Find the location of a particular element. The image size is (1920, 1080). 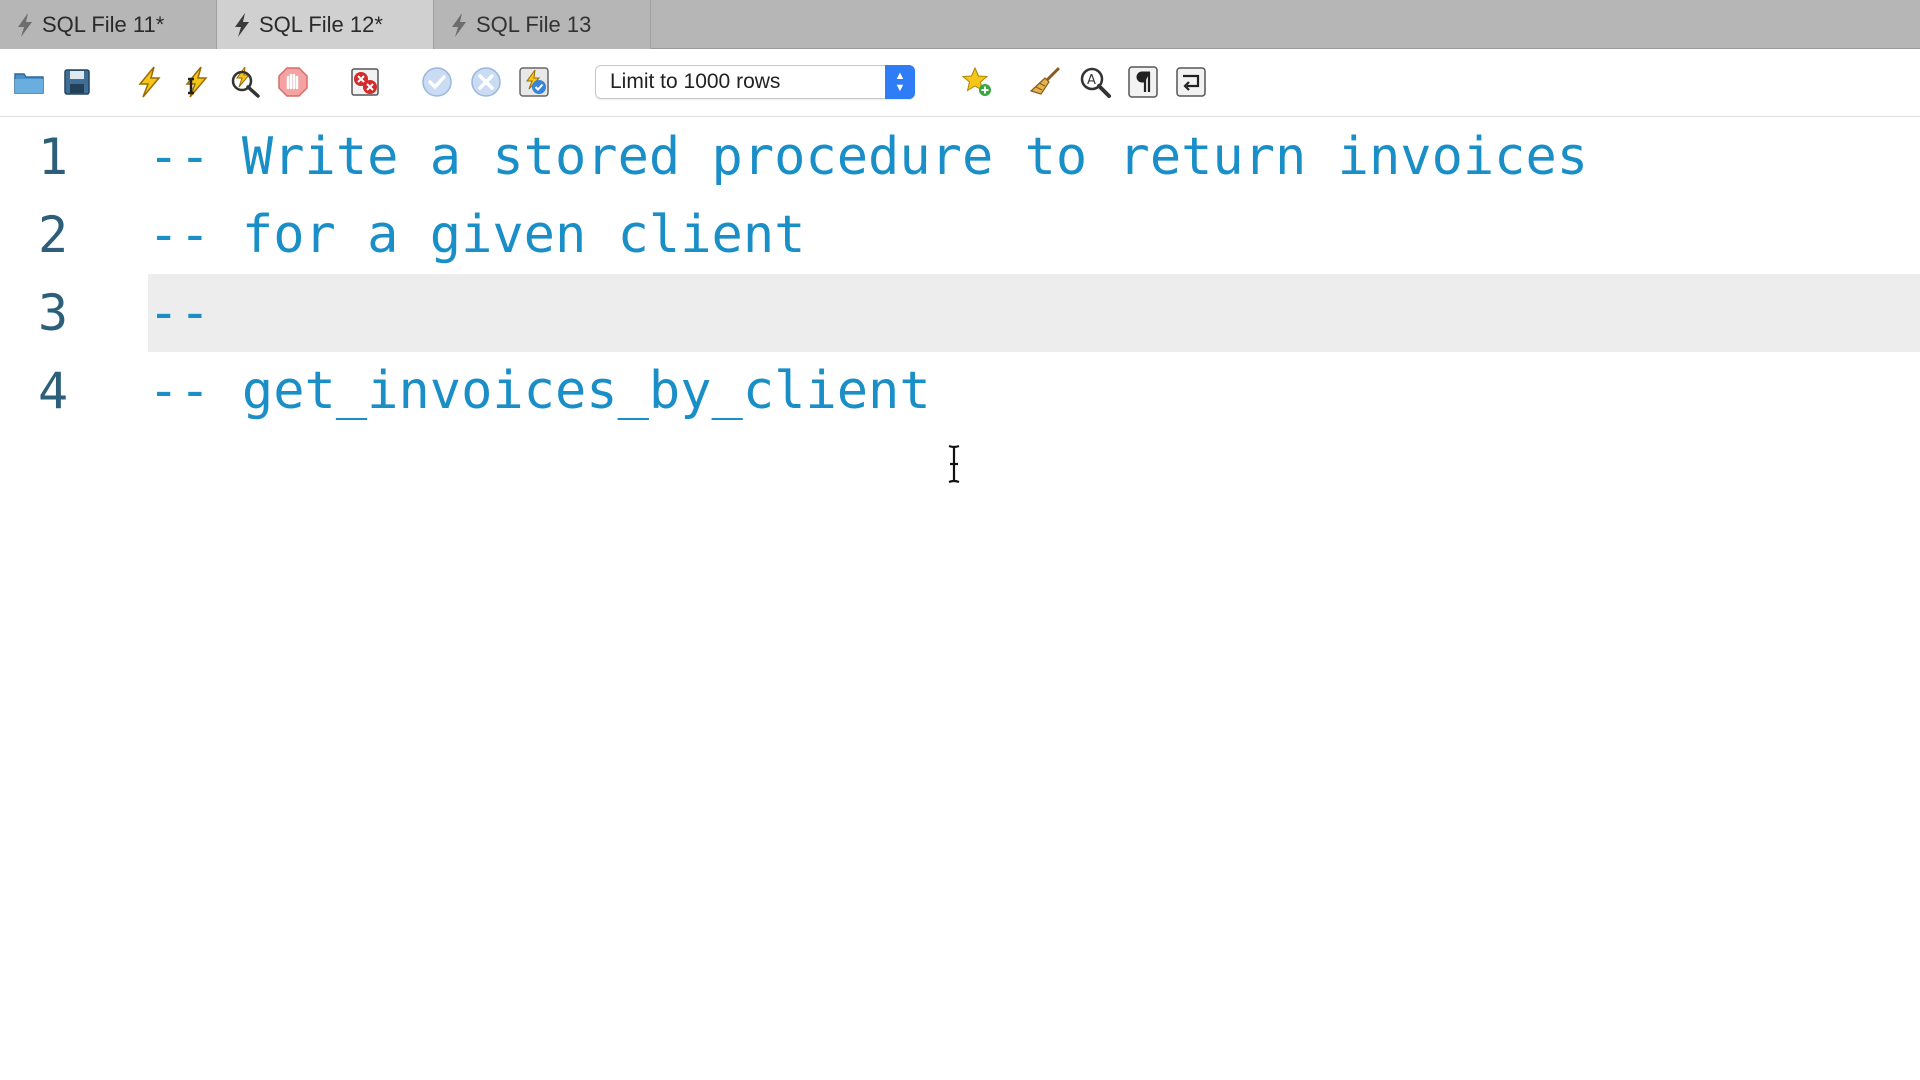

code-text: -- is located at coordinates (1034, 313).